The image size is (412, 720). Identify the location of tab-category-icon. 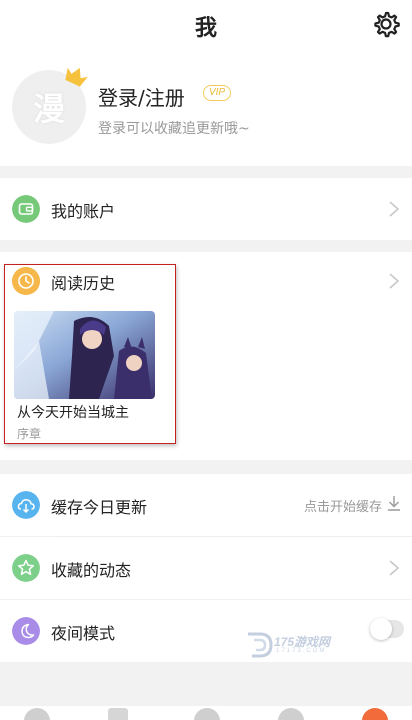
(118, 714).